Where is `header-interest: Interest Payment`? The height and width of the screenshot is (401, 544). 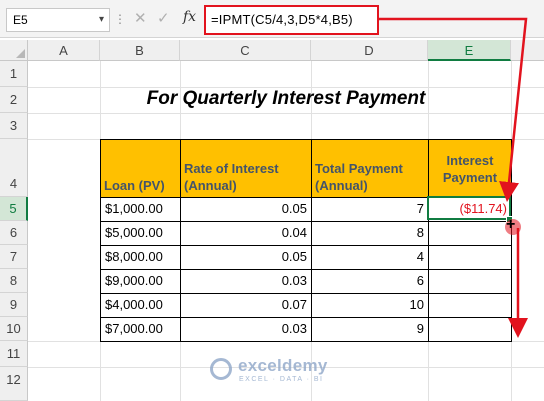
header-interest: Interest Payment is located at coordinates (470, 168).